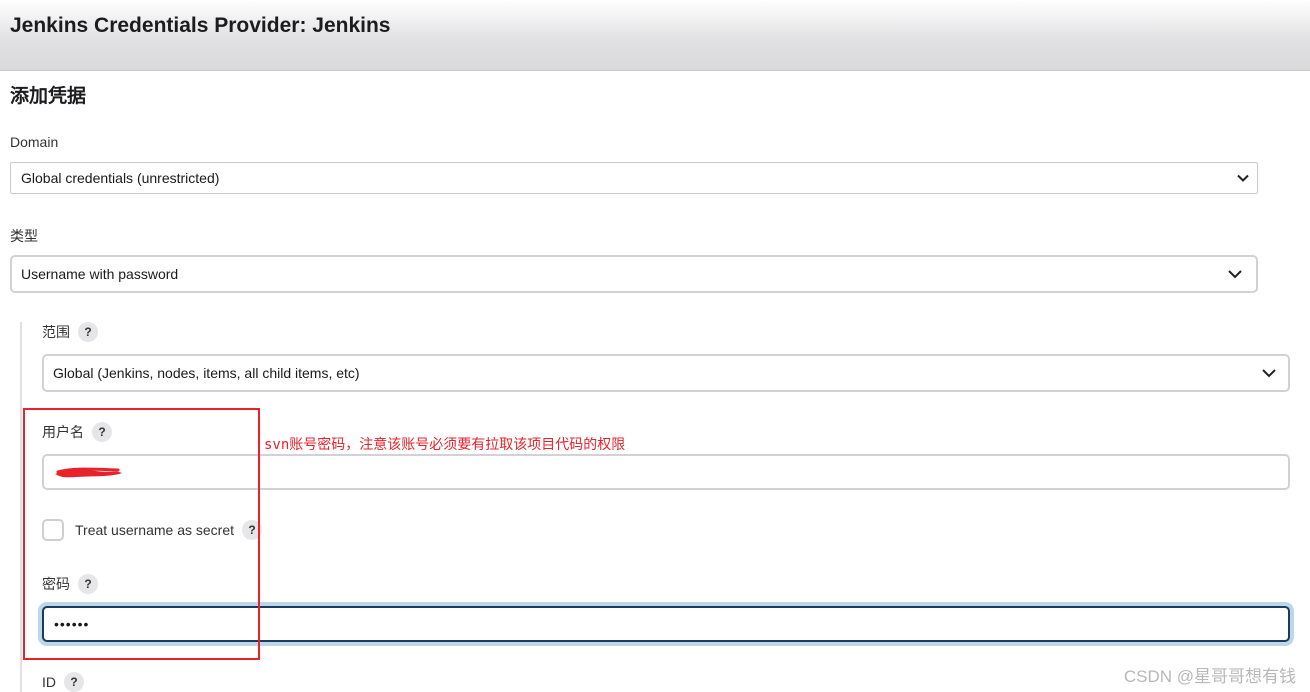 The image size is (1310, 692). I want to click on domain-select-value: Global credentials (unrestricted), so click(120, 178).